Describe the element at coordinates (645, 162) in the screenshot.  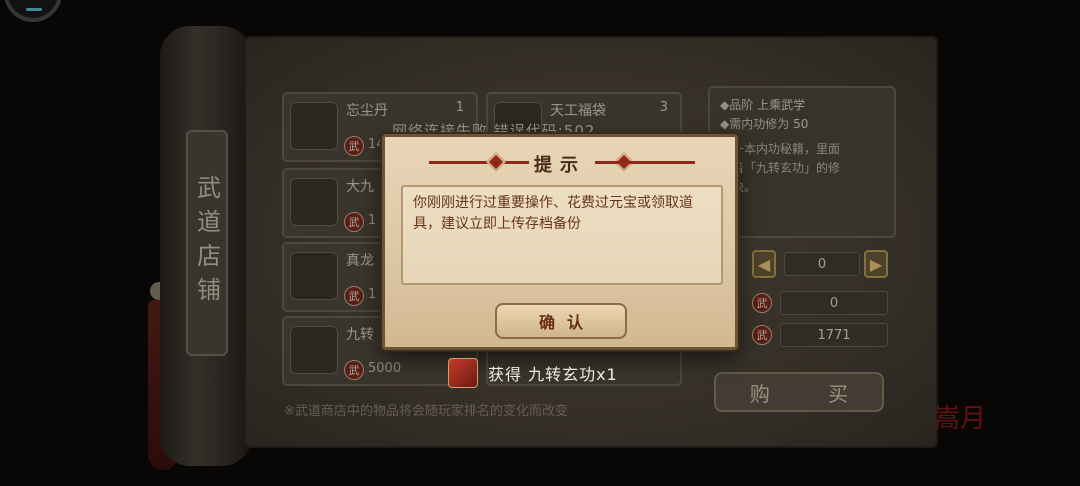
I see `title-decoration` at that location.